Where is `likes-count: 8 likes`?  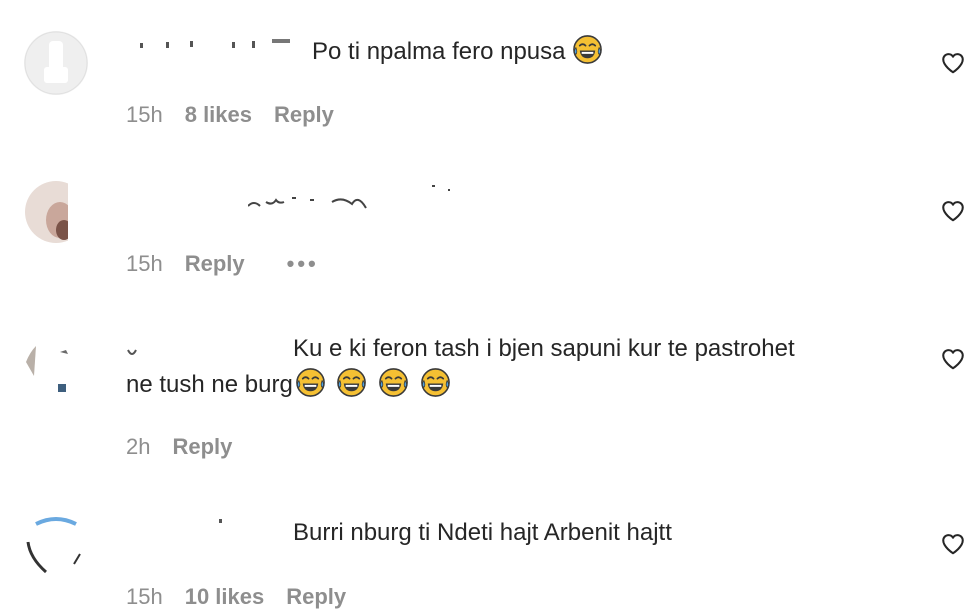 likes-count: 8 likes is located at coordinates (218, 115).